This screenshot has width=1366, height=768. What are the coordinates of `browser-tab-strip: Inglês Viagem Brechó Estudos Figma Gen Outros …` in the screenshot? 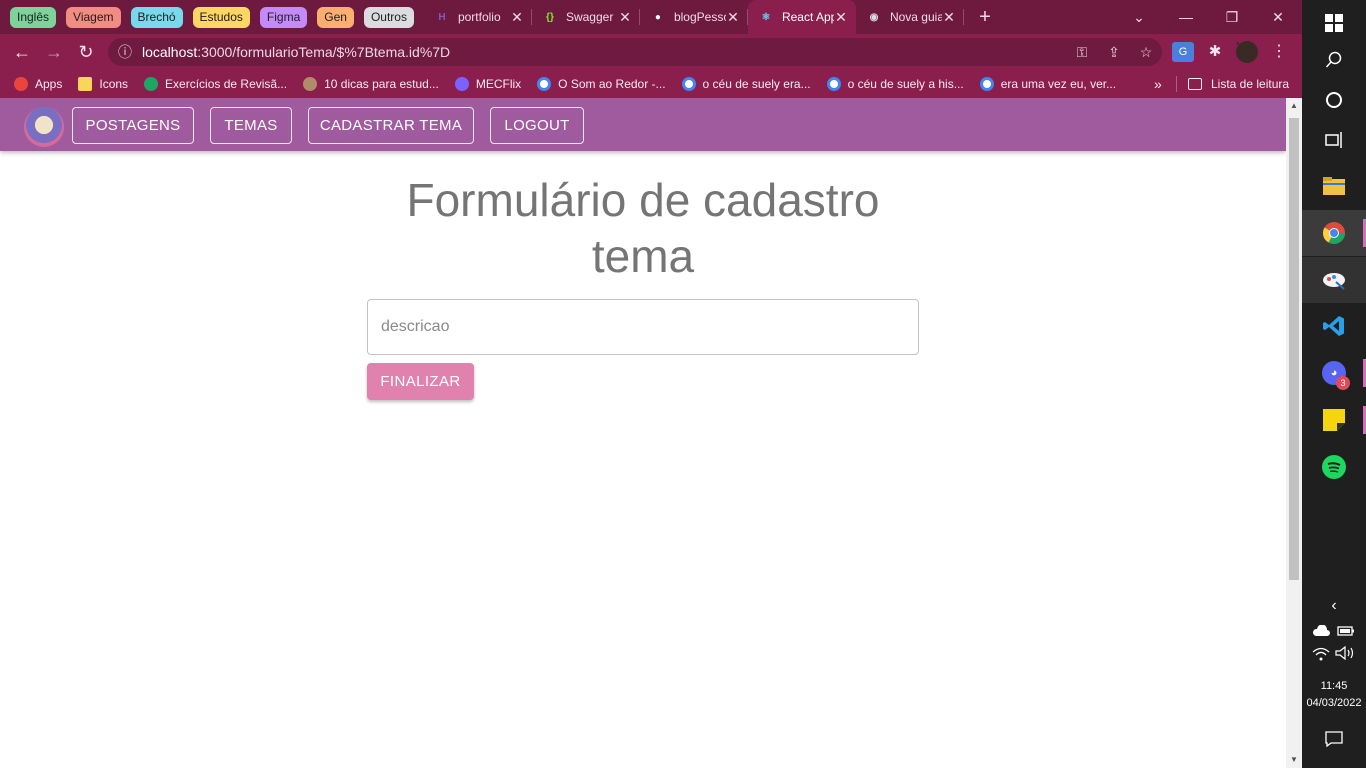 It's located at (651, 17).